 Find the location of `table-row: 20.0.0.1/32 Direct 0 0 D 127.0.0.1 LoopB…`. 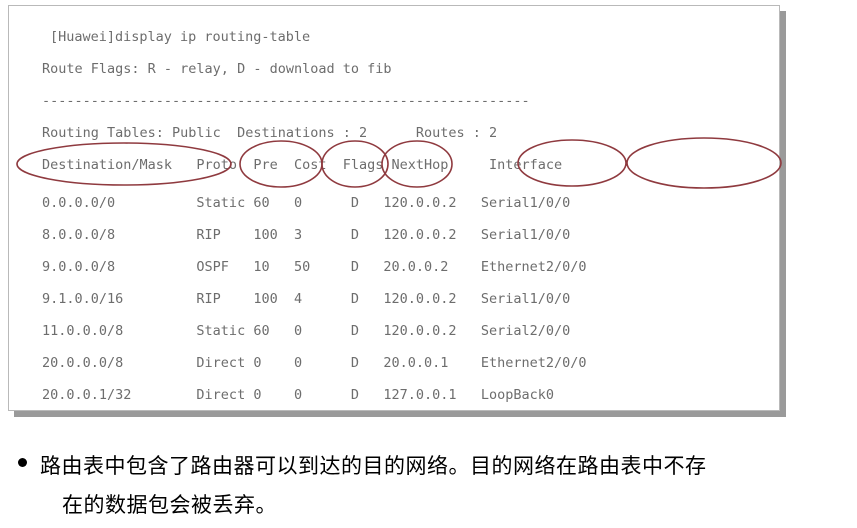

table-row: 20.0.0.1/32 Direct 0 0 D 127.0.0.1 LoopB… is located at coordinates (298, 395).